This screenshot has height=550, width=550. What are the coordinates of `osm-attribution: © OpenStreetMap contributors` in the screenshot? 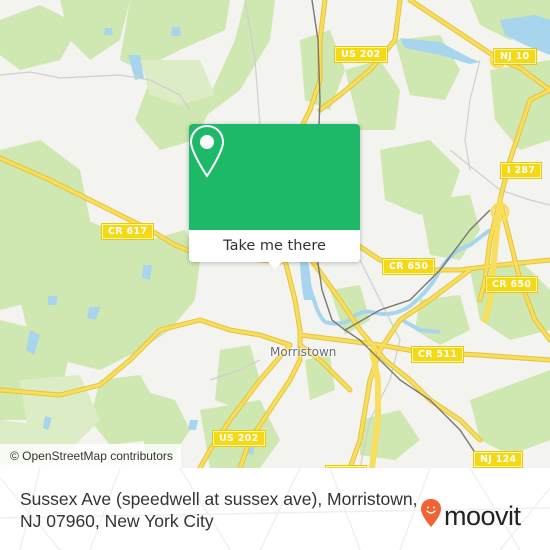 It's located at (90, 456).